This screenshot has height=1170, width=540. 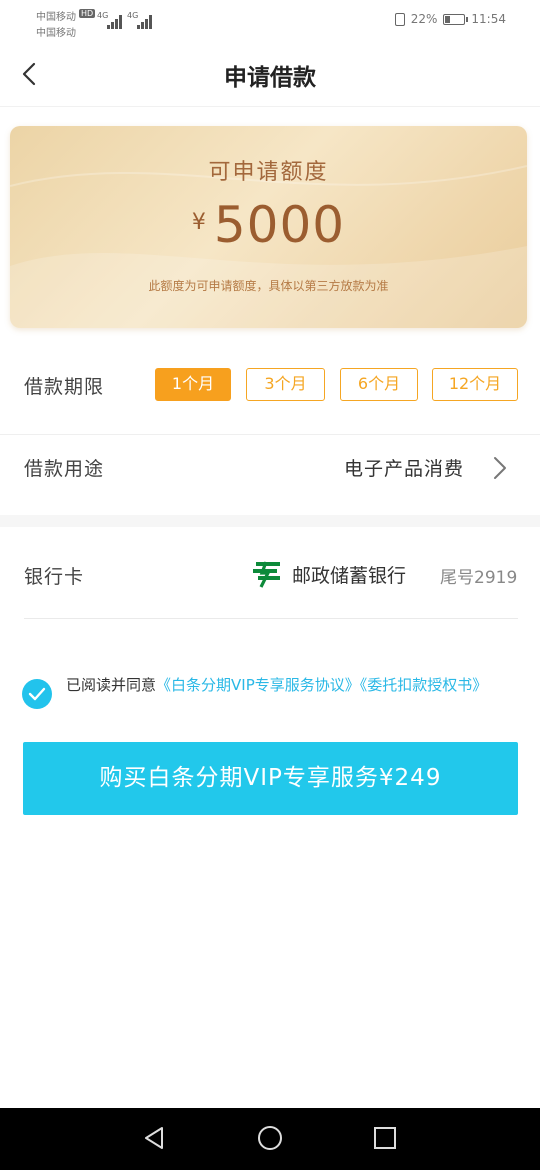 What do you see at coordinates (424, 685) in the screenshot?
I see `debit-authorization-link: 《委托扣款授权书》` at bounding box center [424, 685].